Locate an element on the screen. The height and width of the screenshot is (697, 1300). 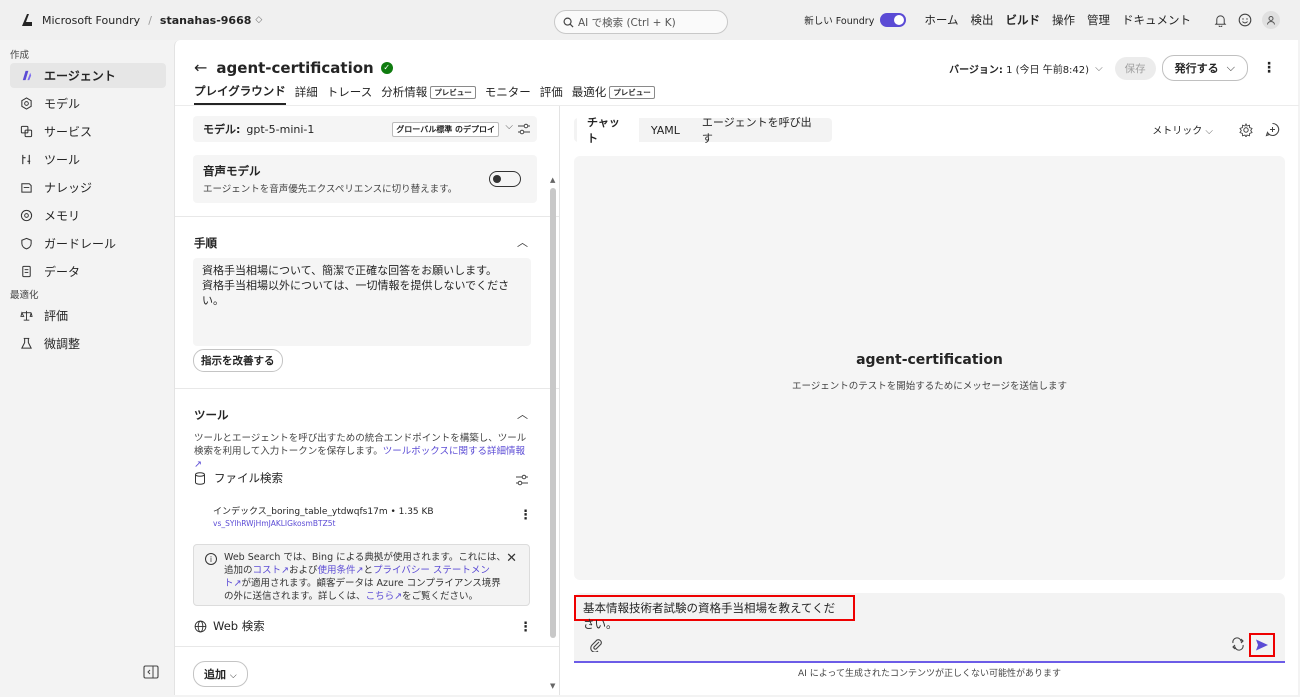
nav-operate: 操作 is located at coordinates (1063, 20).